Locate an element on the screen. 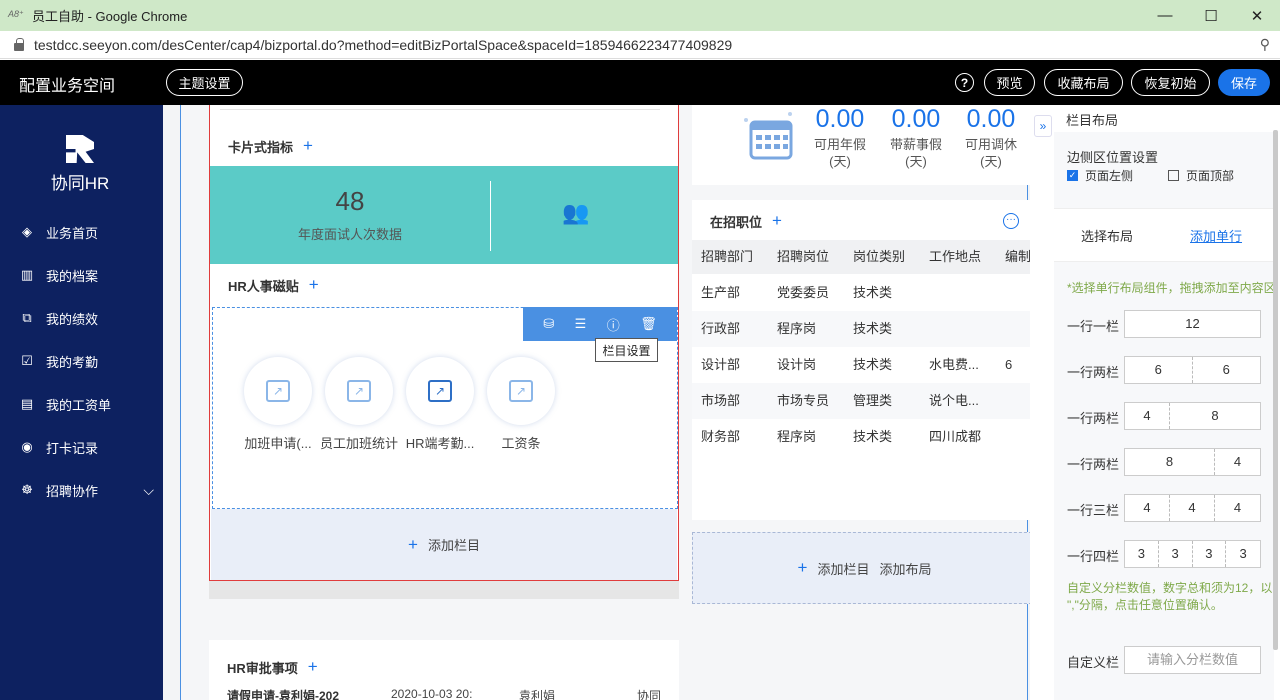  magnet-item: ↗ 员工加班统计 is located at coordinates (359, 404).